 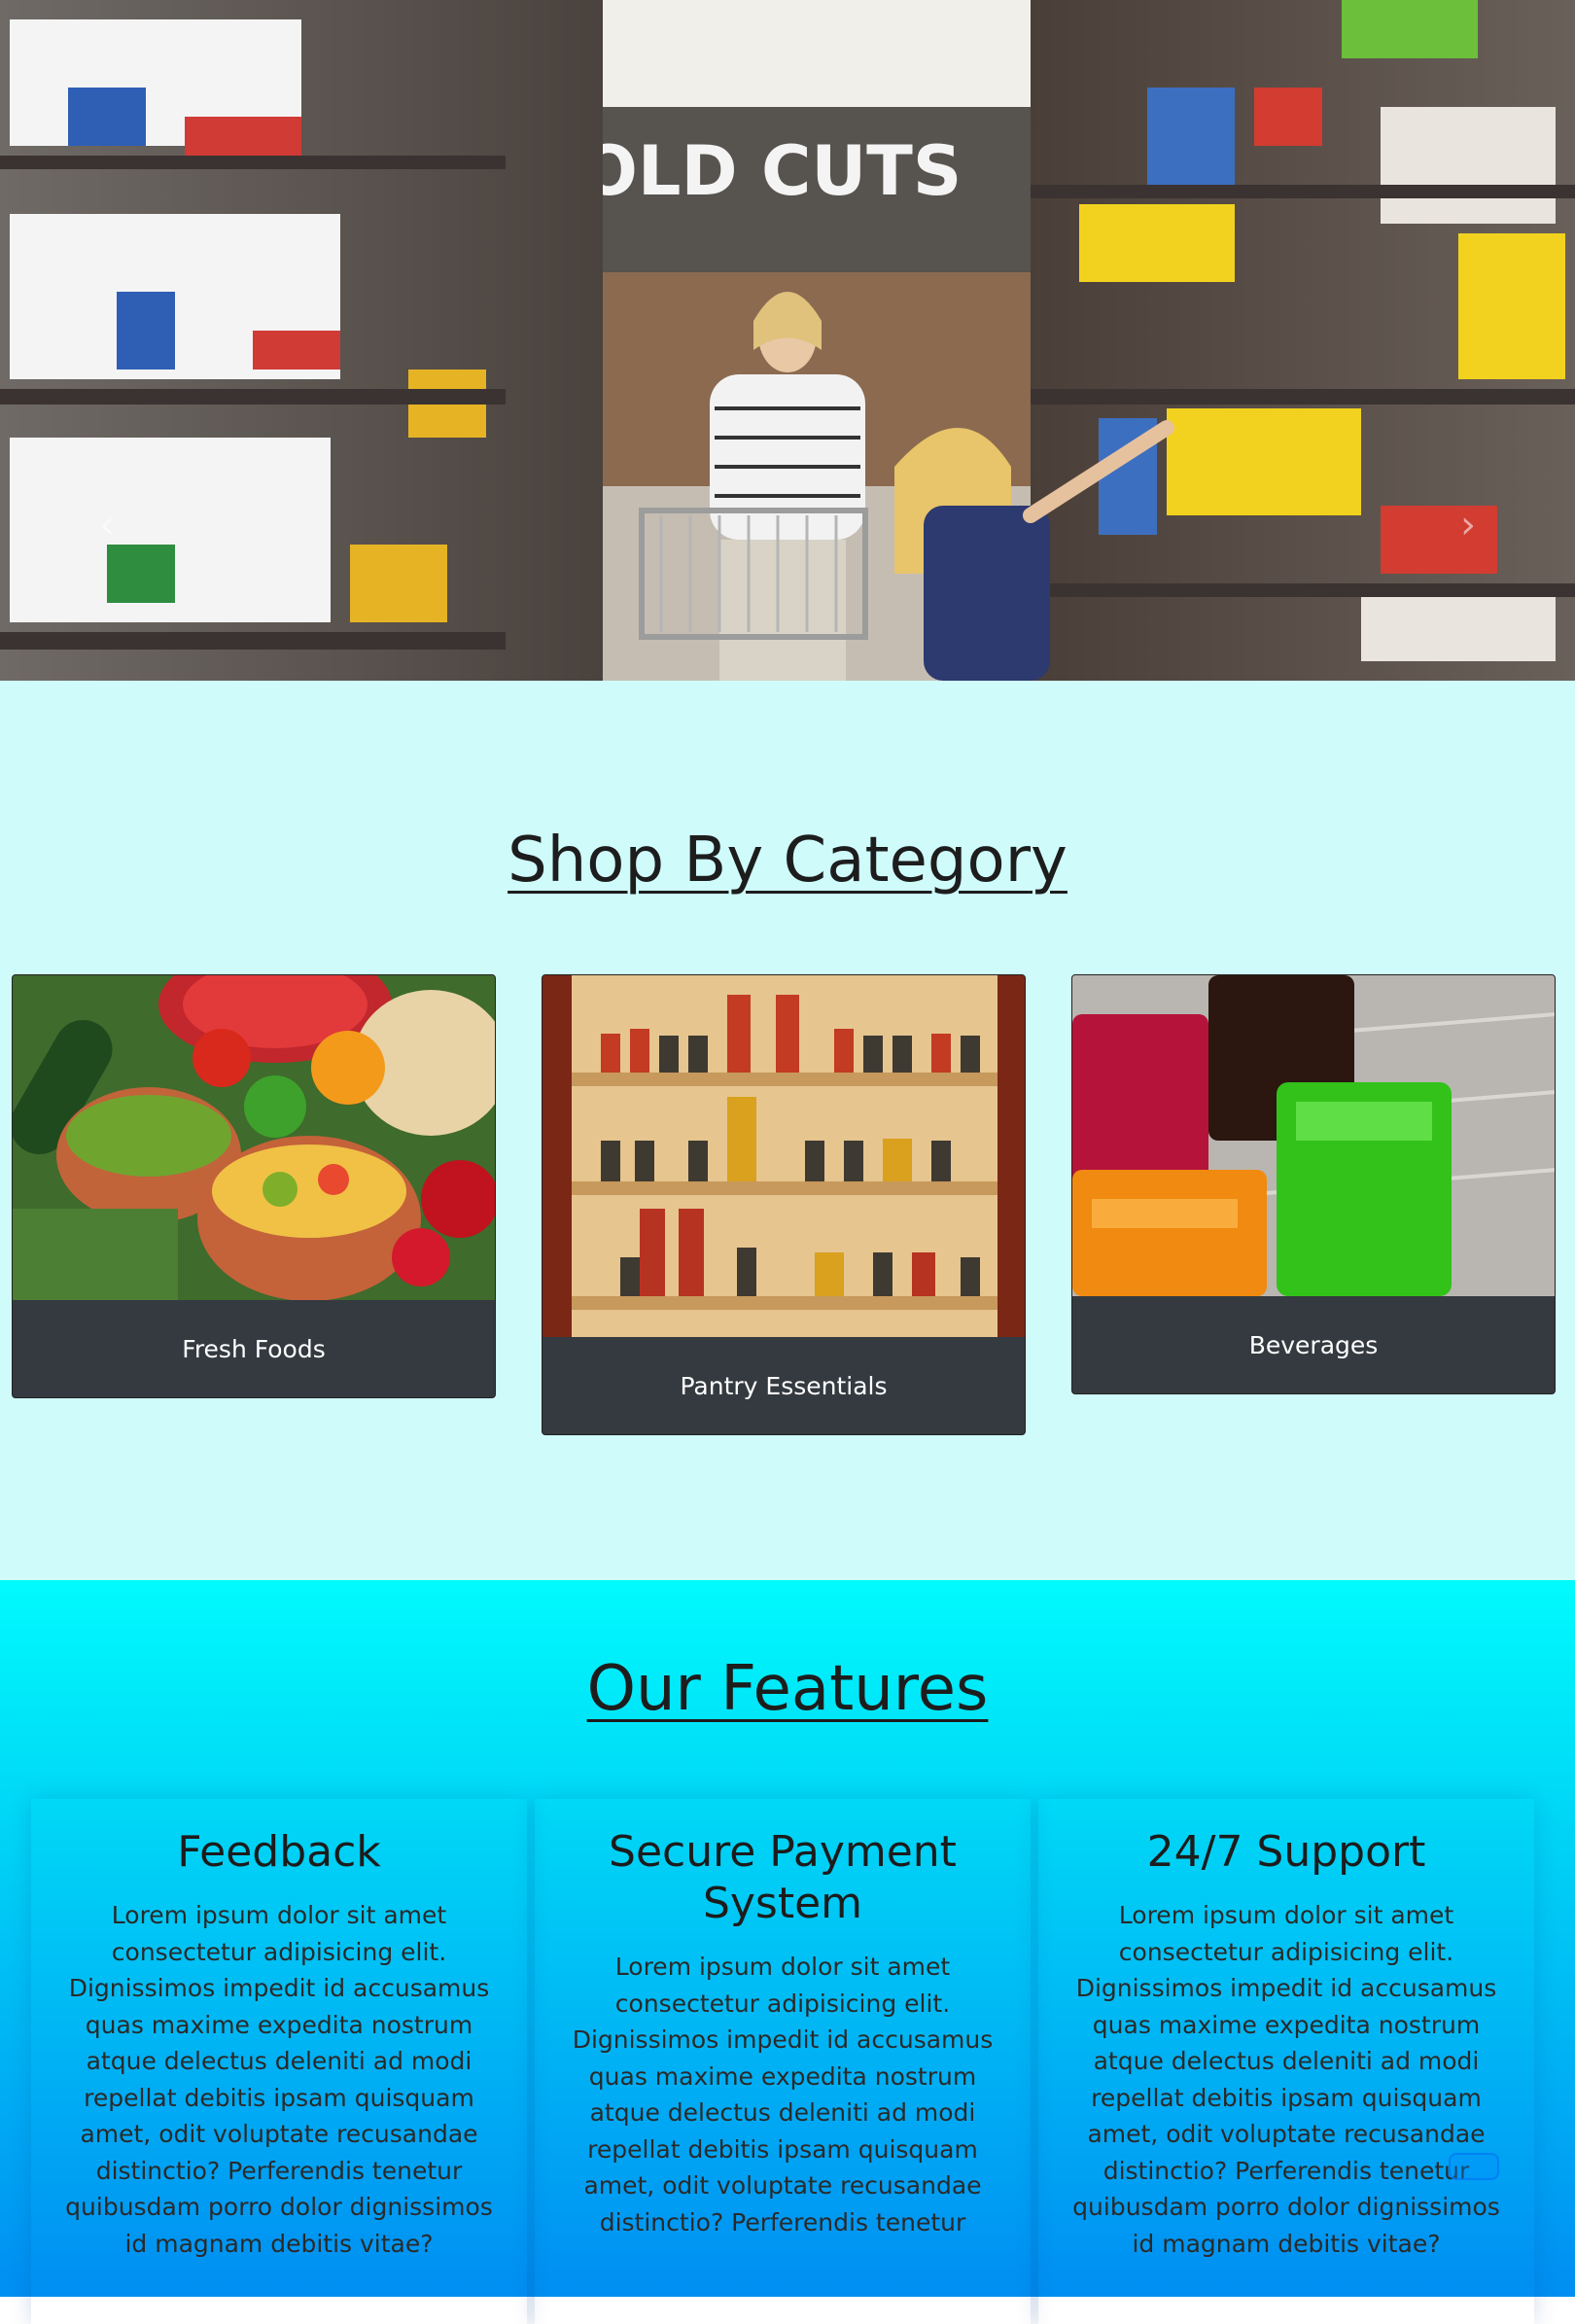 What do you see at coordinates (279, 1852) in the screenshot?
I see `feature-title: Feedback` at bounding box center [279, 1852].